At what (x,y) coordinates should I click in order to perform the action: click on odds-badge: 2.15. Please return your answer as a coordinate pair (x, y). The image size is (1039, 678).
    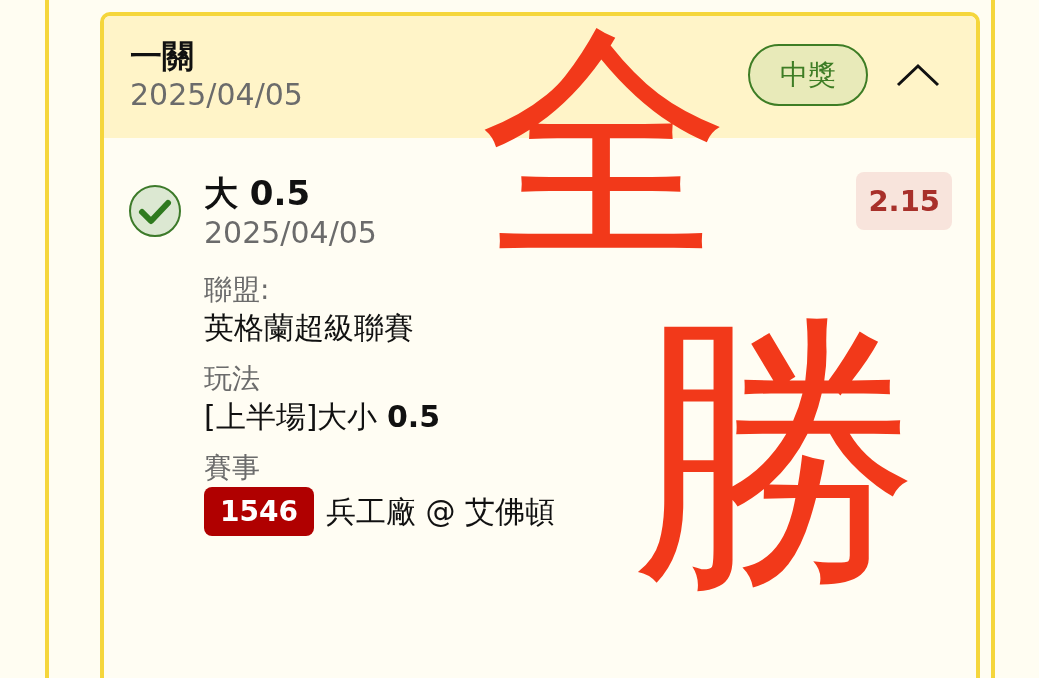
    Looking at the image, I should click on (904, 200).